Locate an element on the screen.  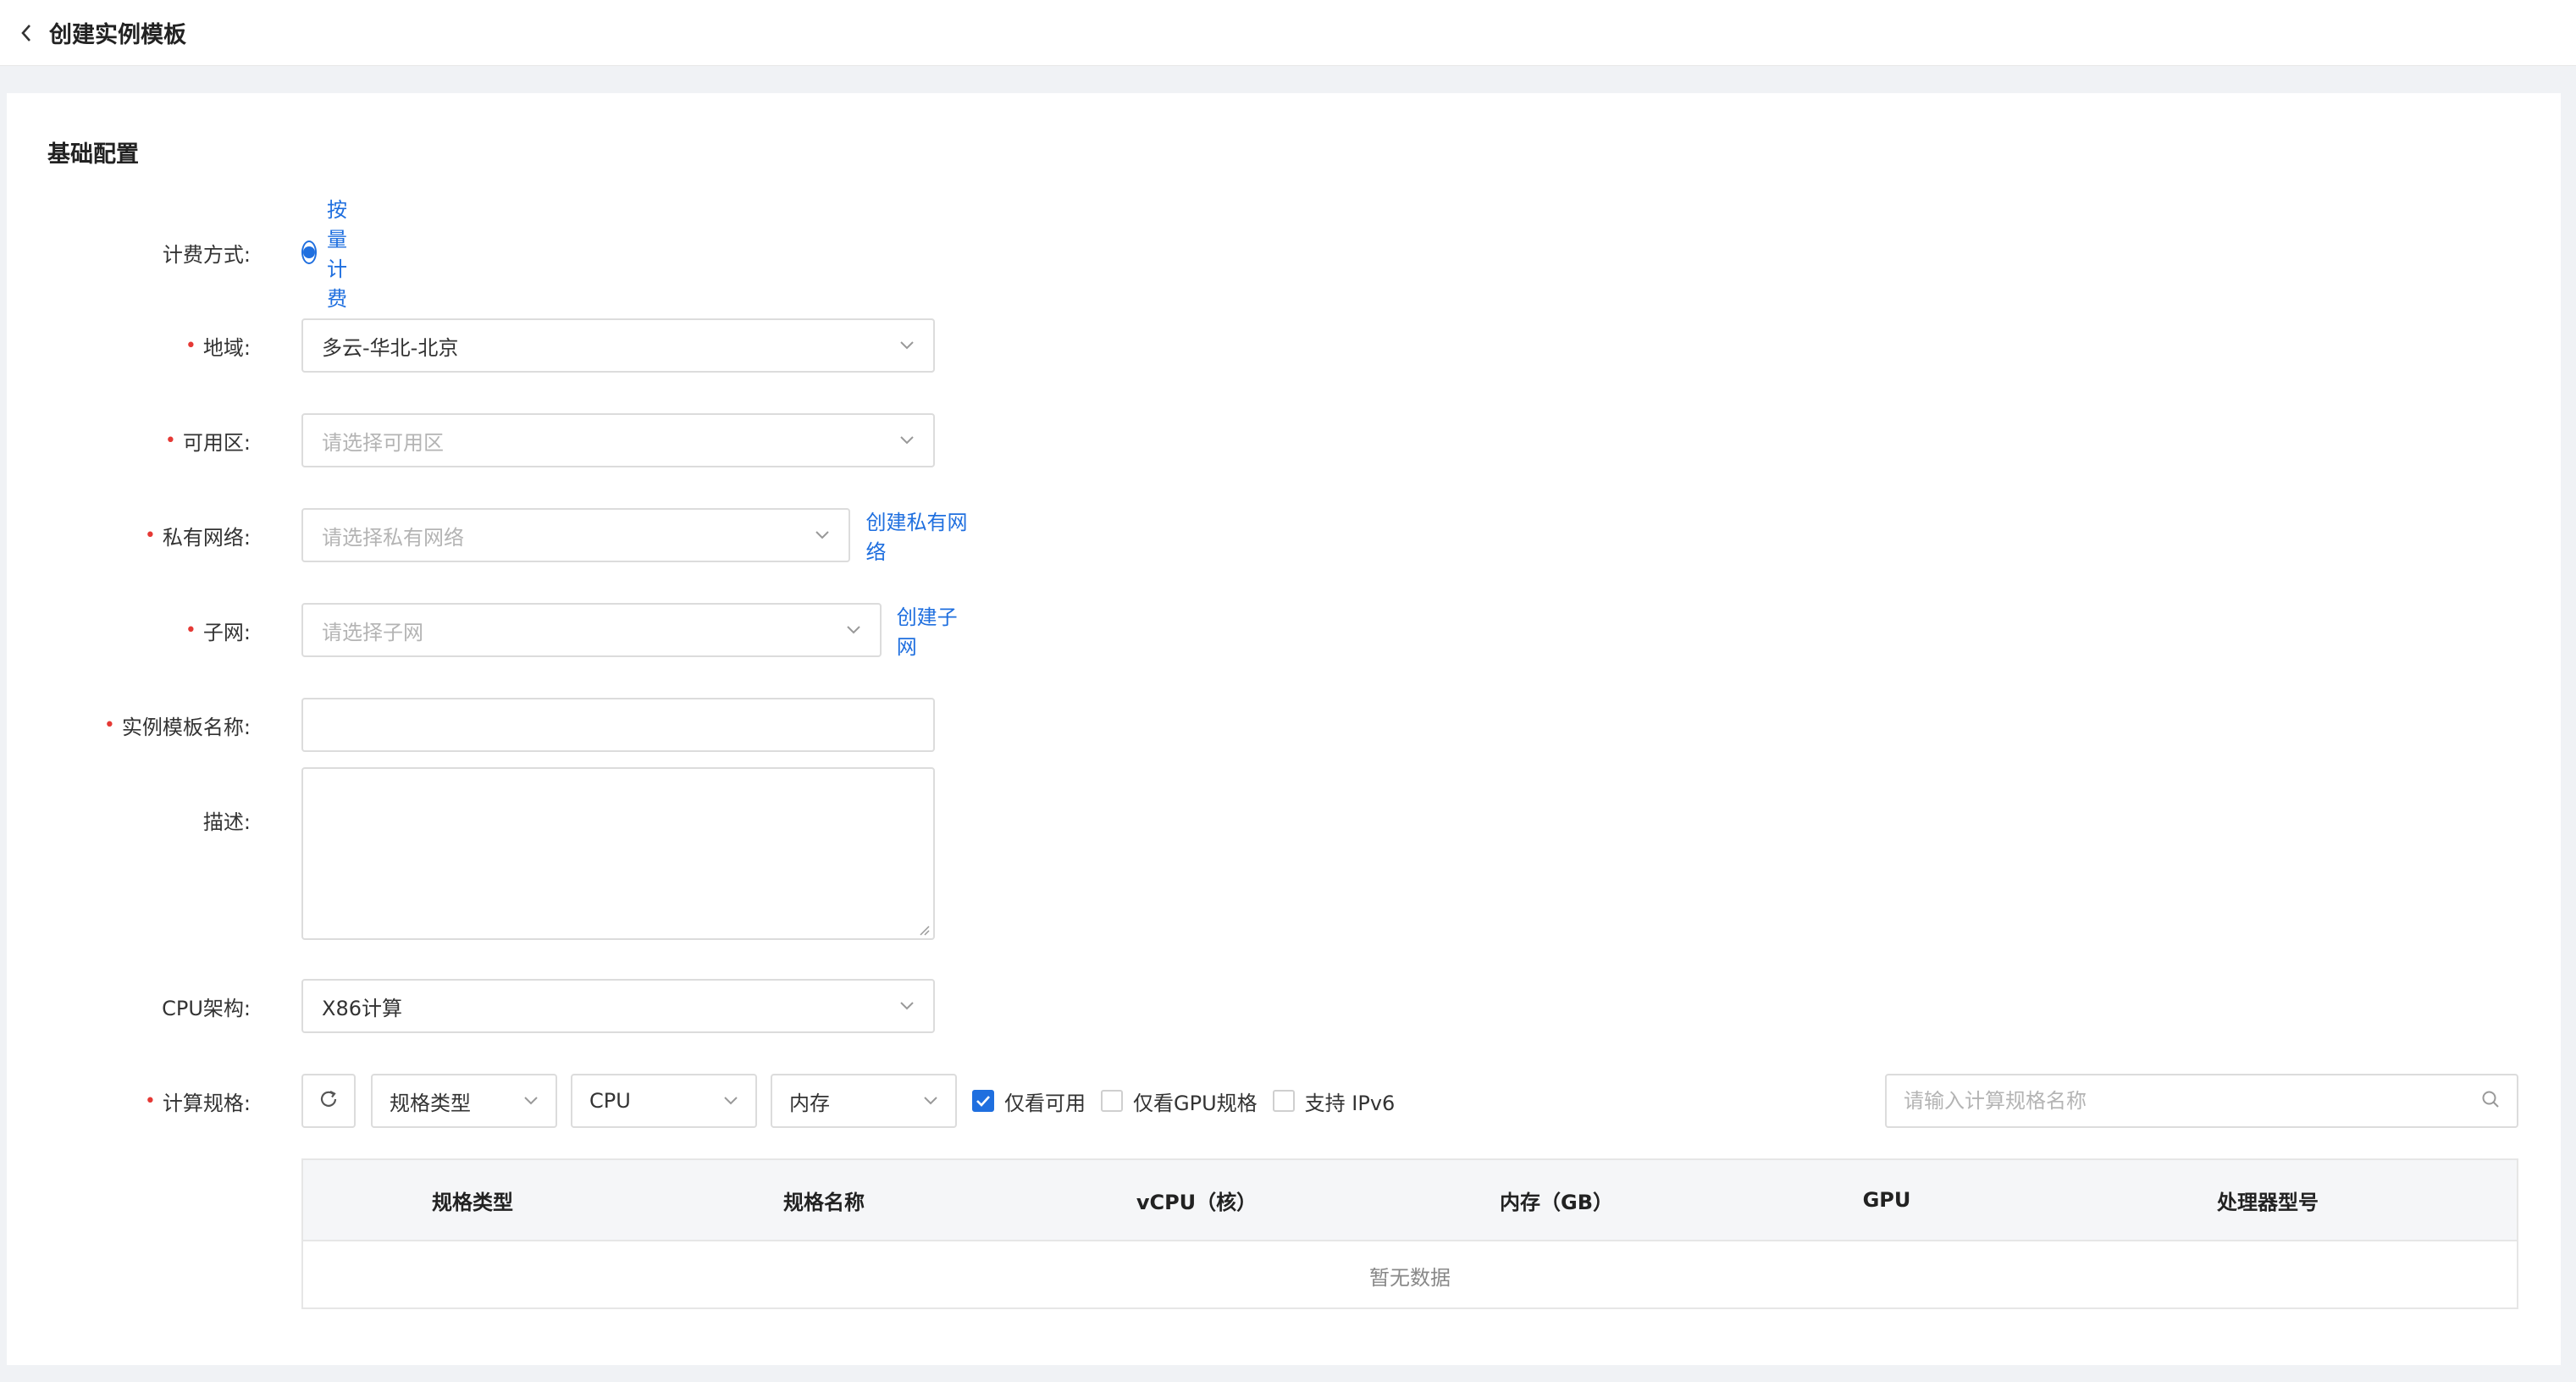
back-arrow-icon is located at coordinates (26, 33).